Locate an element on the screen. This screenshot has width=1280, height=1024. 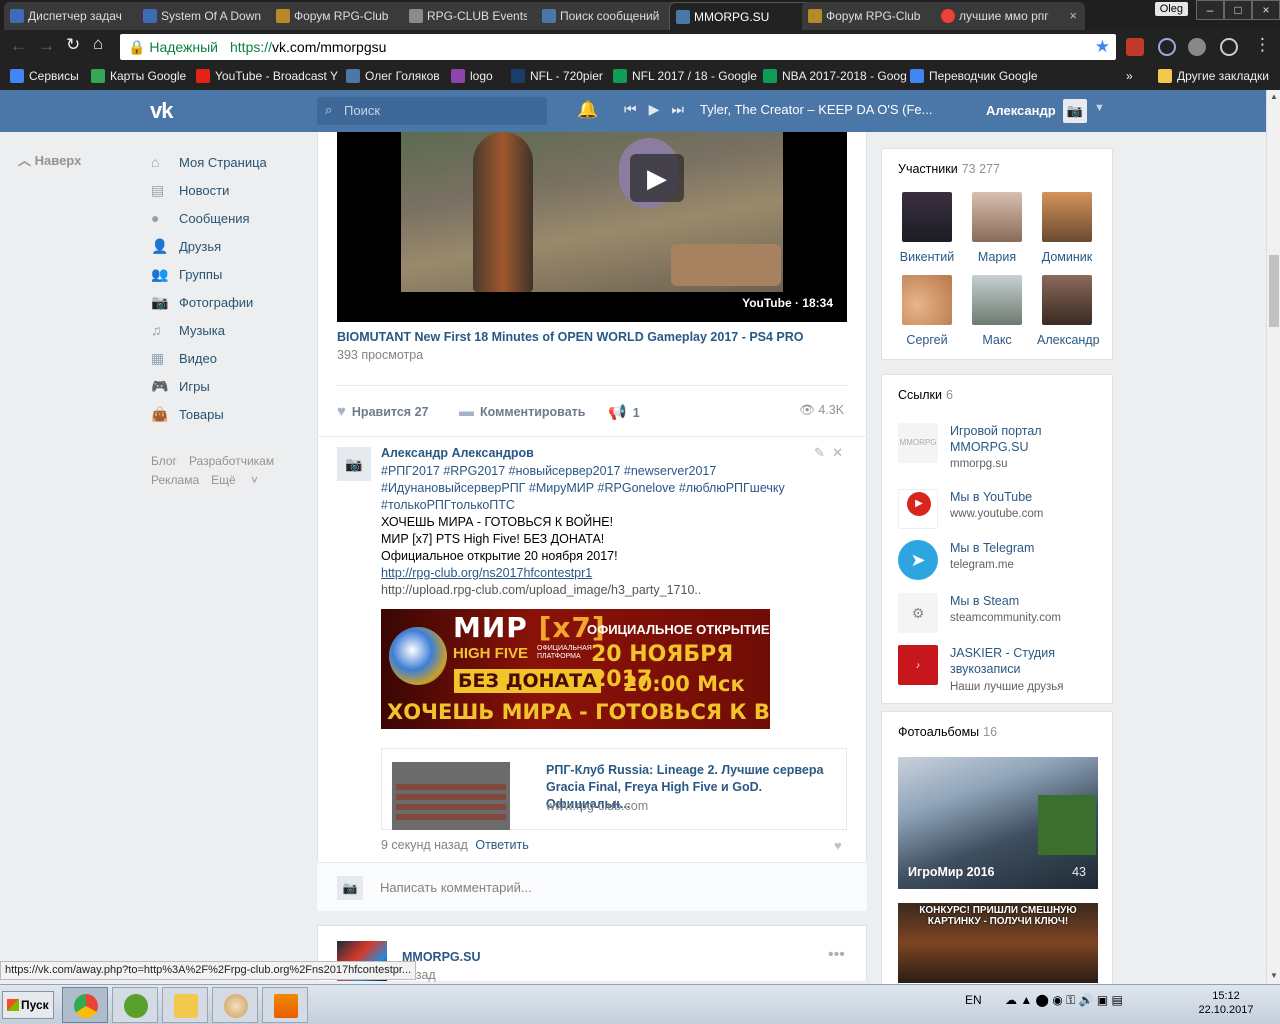
sidebar-item-news: ▤ Новости is located at coordinates (190, 190).